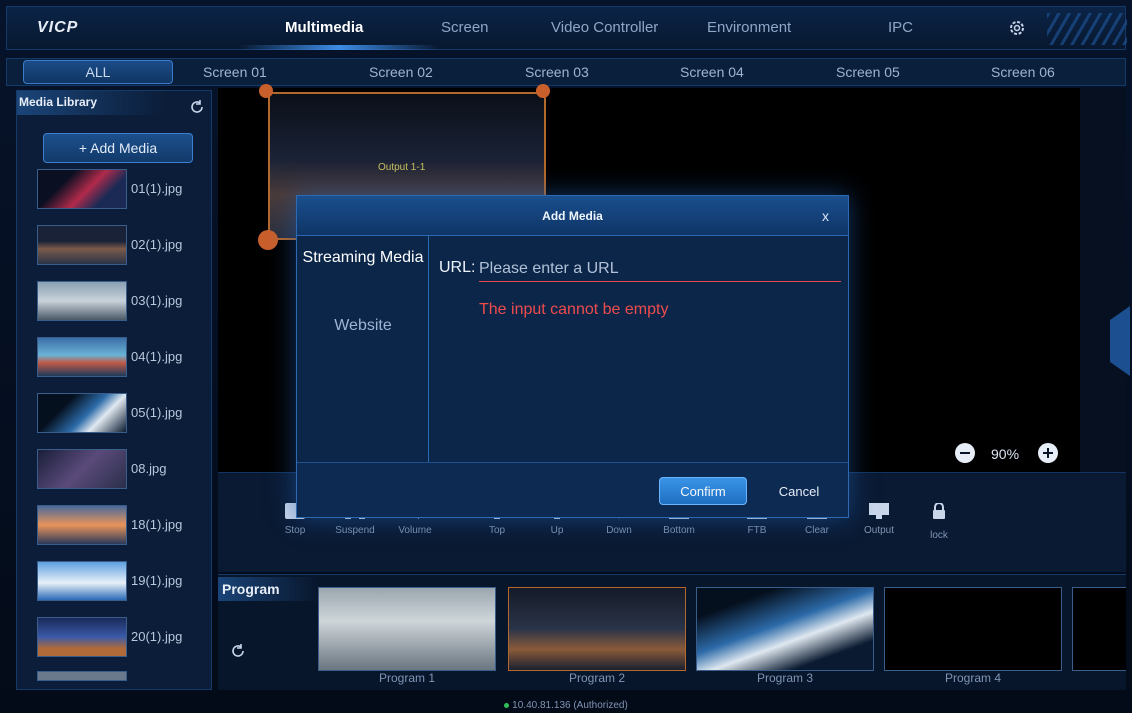 Image resolution: width=1132 pixels, height=713 pixels. Describe the element at coordinates (295, 530) in the screenshot. I see `stop-label: Stop` at that location.